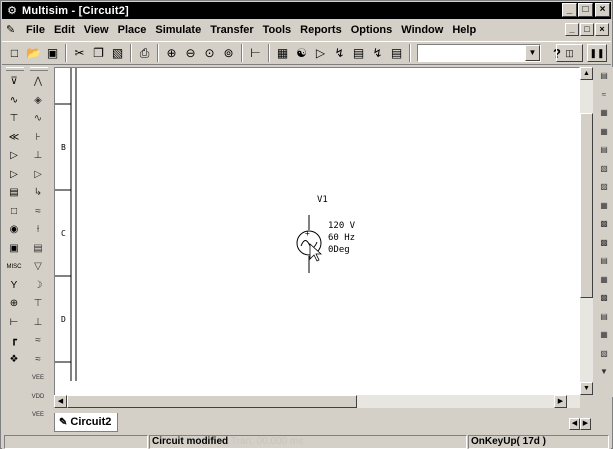 This screenshot has height=449, width=613. I want to click on tektronix-icon: ▧, so click(604, 354).